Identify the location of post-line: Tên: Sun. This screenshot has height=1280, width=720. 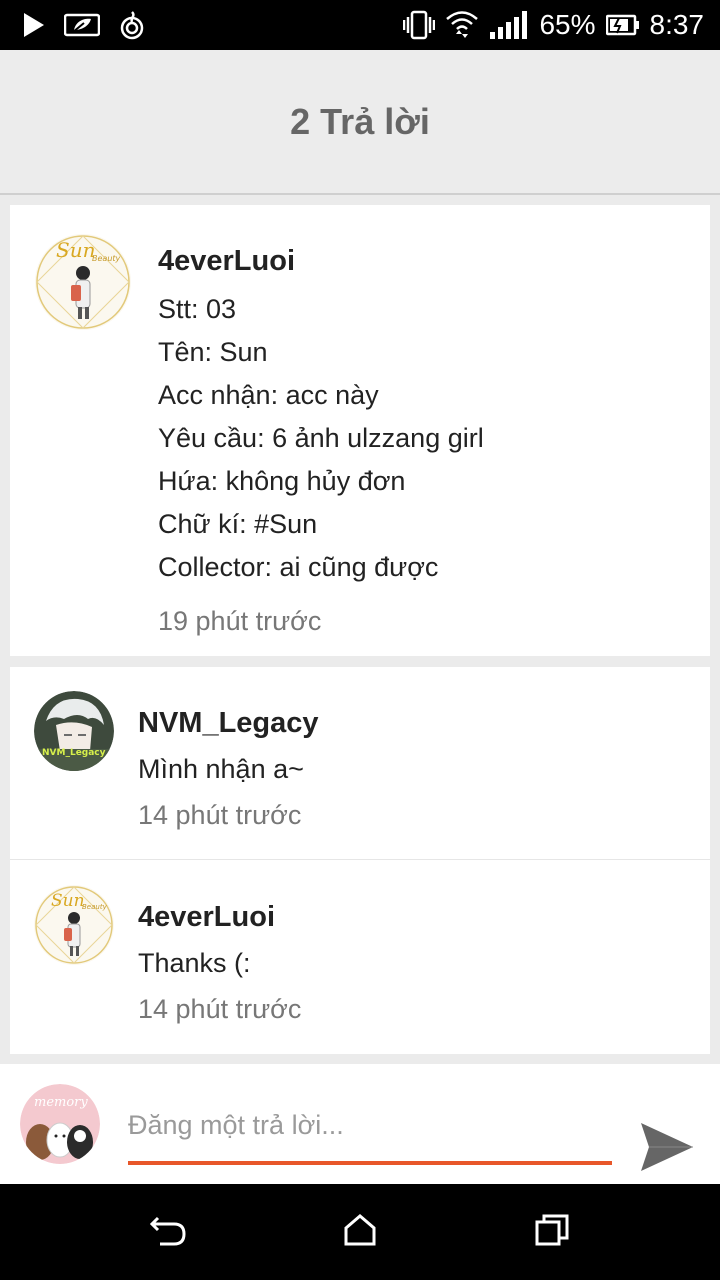
(213, 352).